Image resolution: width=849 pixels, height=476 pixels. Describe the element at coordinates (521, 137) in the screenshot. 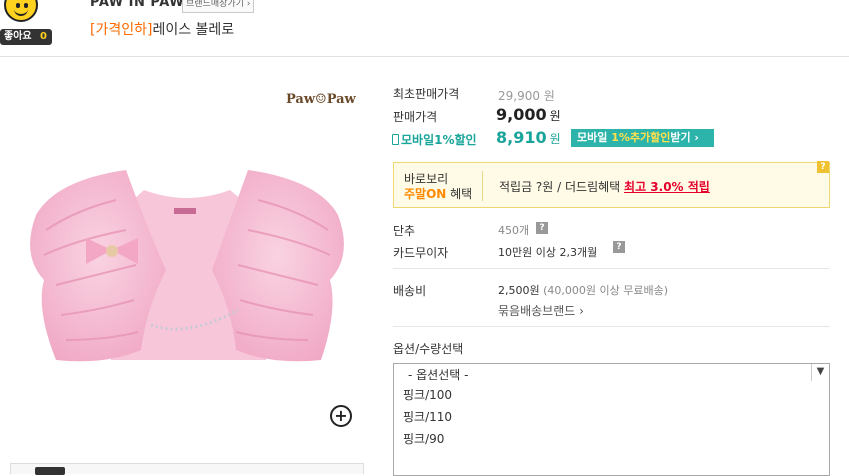

I see `mobile-price-value: 8,910` at that location.